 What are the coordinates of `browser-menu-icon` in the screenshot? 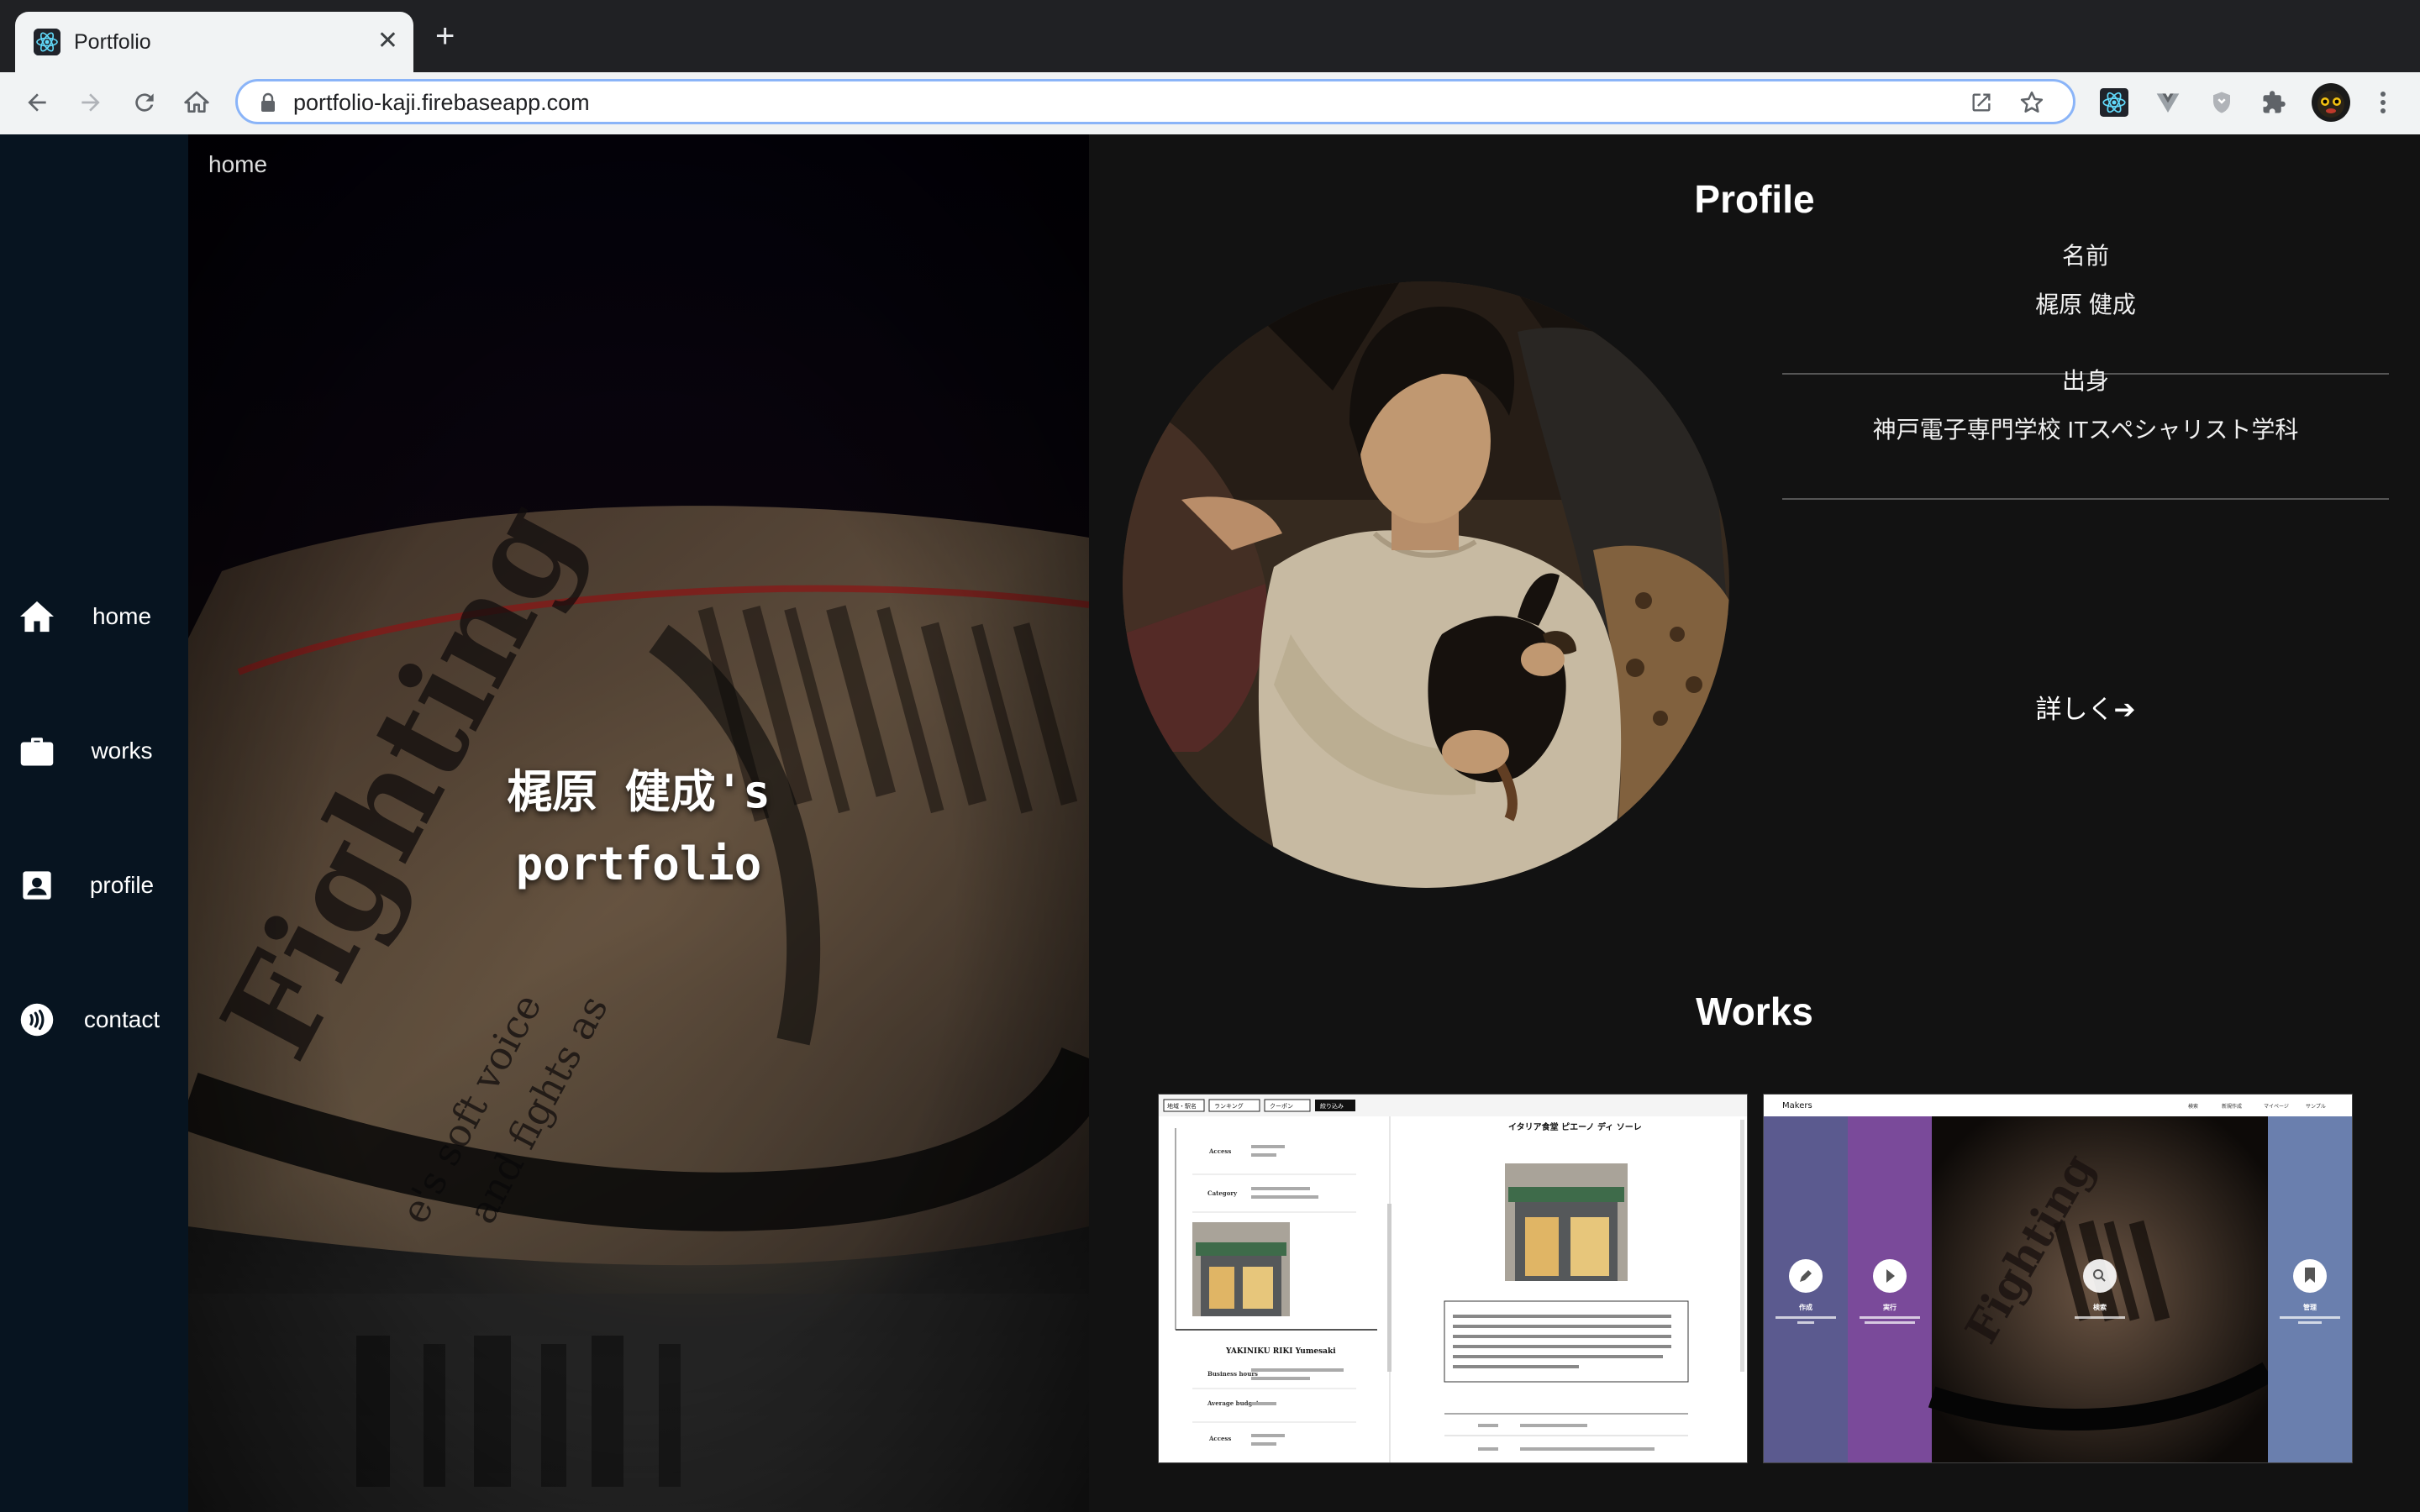 It's located at (2383, 102).